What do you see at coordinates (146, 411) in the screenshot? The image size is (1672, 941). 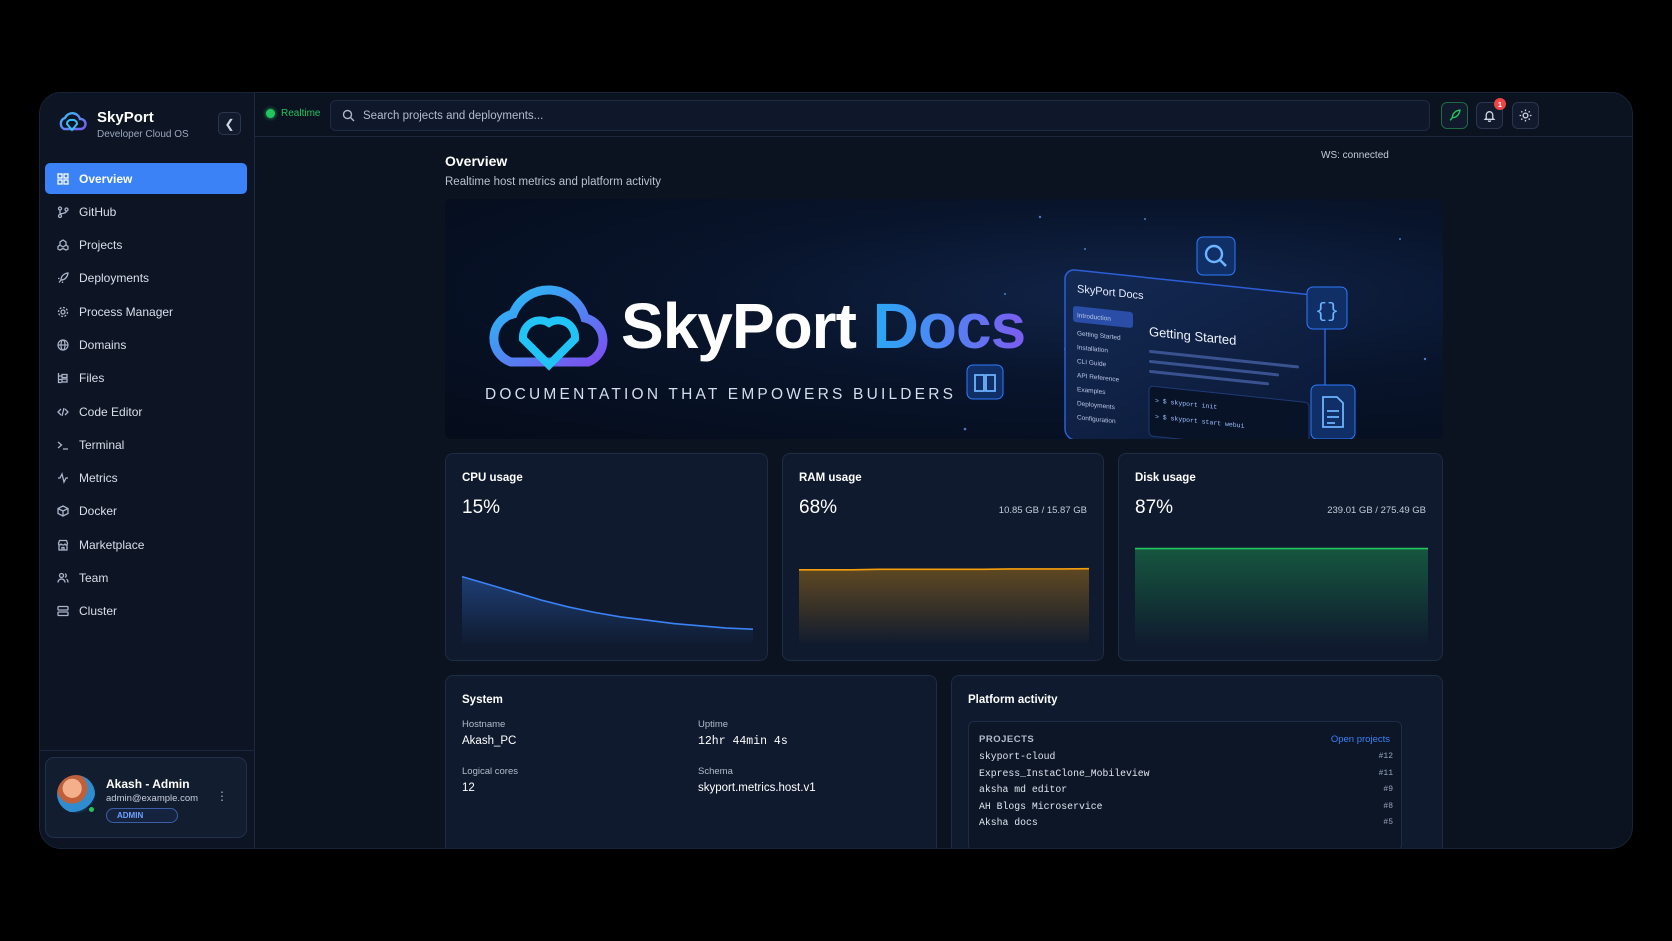 I see `sidebar-item-code-editor: Code Editor` at bounding box center [146, 411].